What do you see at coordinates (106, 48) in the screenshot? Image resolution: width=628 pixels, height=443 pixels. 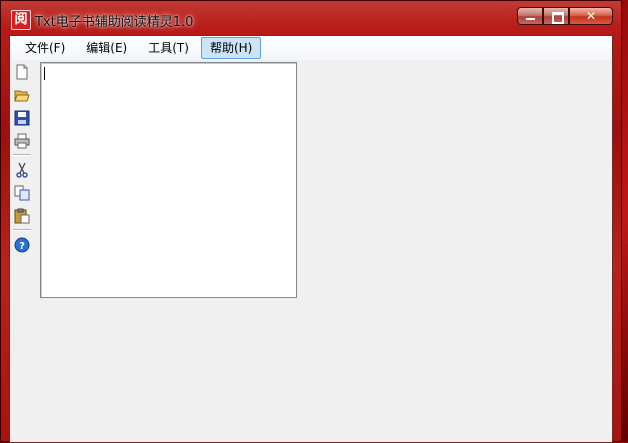 I see `menu-edit: 编辑(E)` at bounding box center [106, 48].